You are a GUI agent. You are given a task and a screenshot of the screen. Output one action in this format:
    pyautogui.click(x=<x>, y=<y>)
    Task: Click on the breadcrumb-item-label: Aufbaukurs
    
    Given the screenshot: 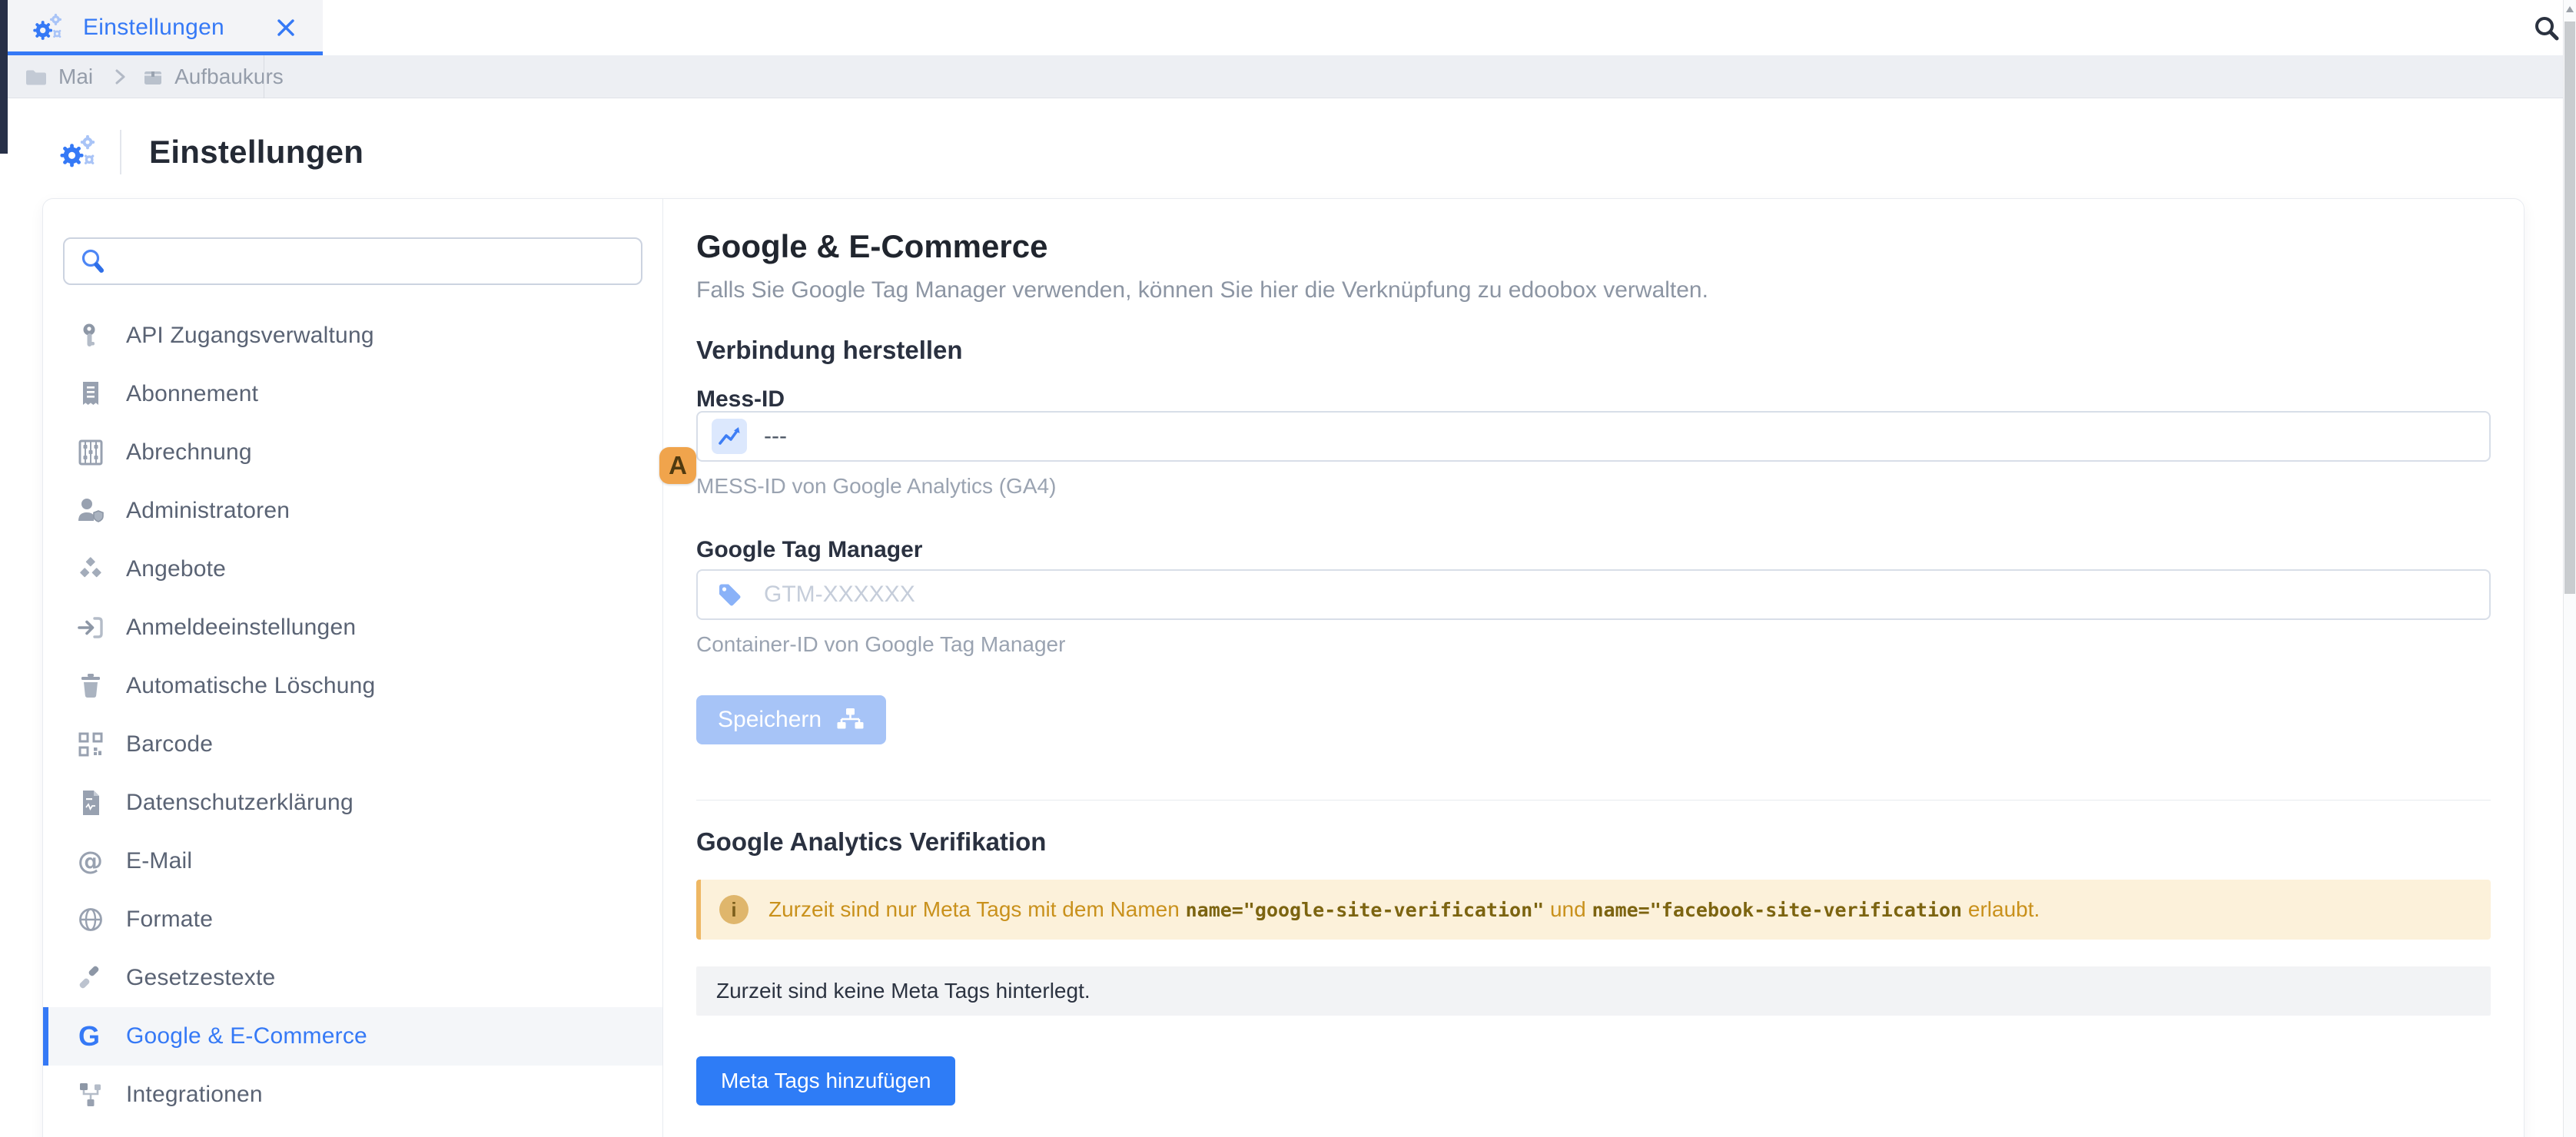 What is the action you would take?
    pyautogui.click(x=229, y=77)
    